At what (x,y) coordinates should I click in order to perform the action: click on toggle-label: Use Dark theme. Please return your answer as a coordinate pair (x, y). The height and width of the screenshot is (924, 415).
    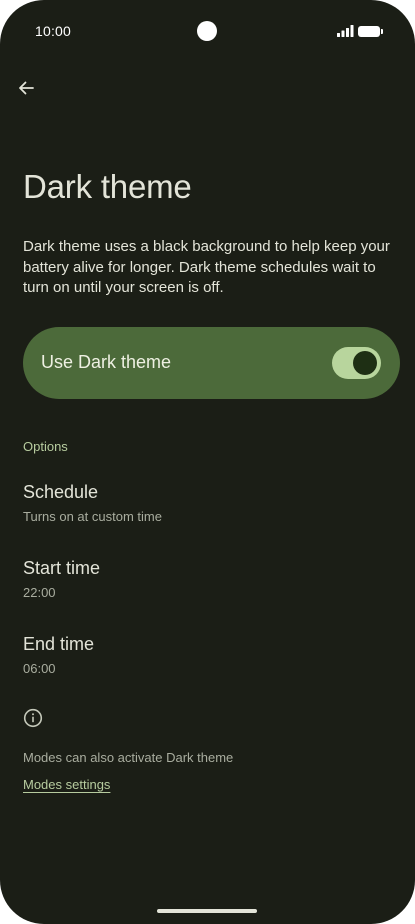
    Looking at the image, I should click on (106, 362).